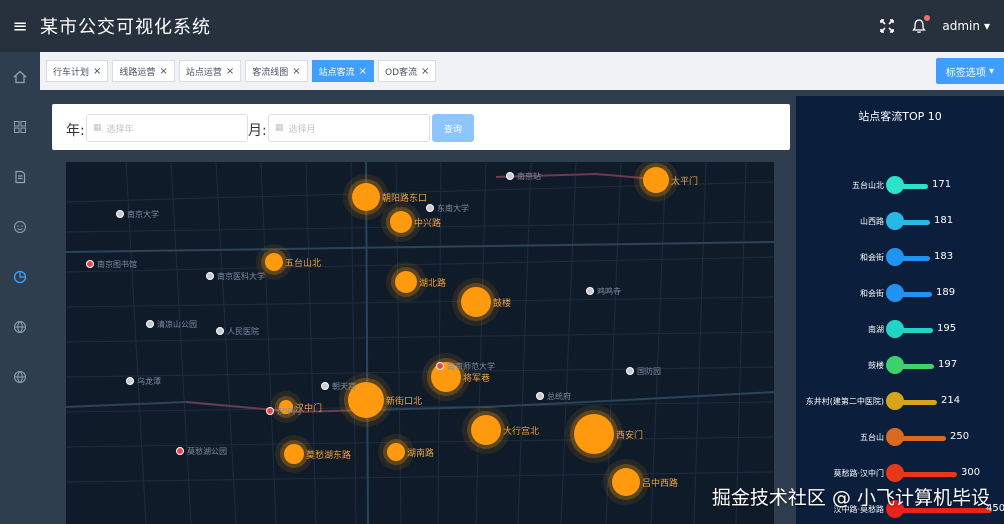 The image size is (1004, 524). I want to click on top10-station-name: 山西路, so click(872, 221).